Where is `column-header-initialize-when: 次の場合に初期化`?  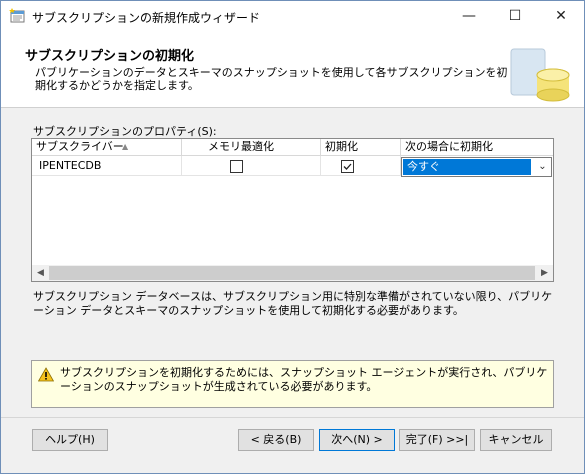
column-header-initialize-when: 次の場合に初期化 is located at coordinates (477, 147).